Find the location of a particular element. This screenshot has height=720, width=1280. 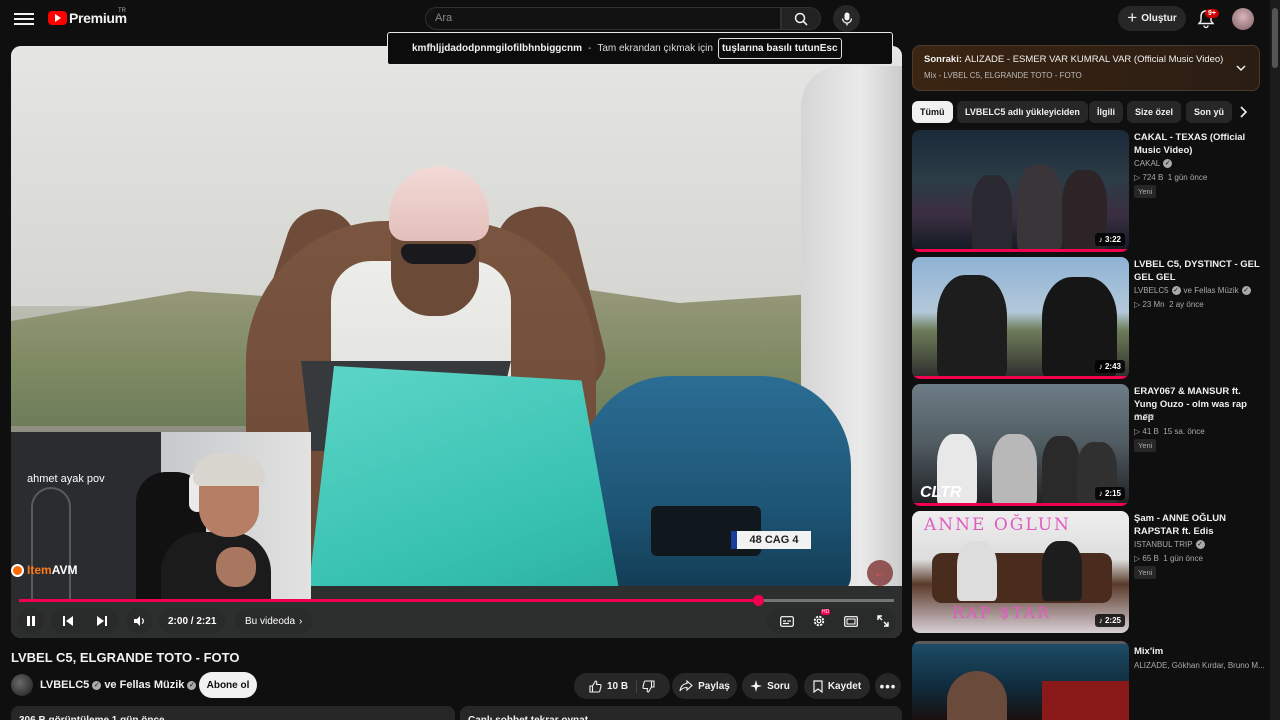

voice-search-button is located at coordinates (846, 18).